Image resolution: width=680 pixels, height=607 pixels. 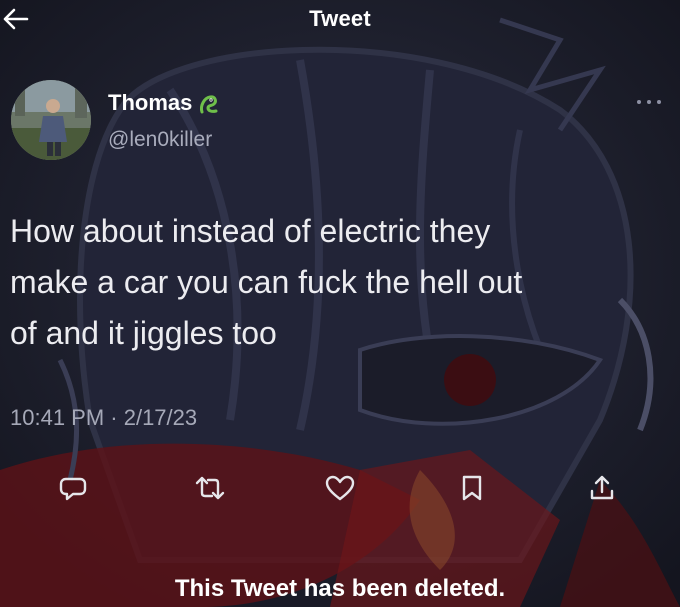 I want to click on reply-icon, so click(x=73, y=489).